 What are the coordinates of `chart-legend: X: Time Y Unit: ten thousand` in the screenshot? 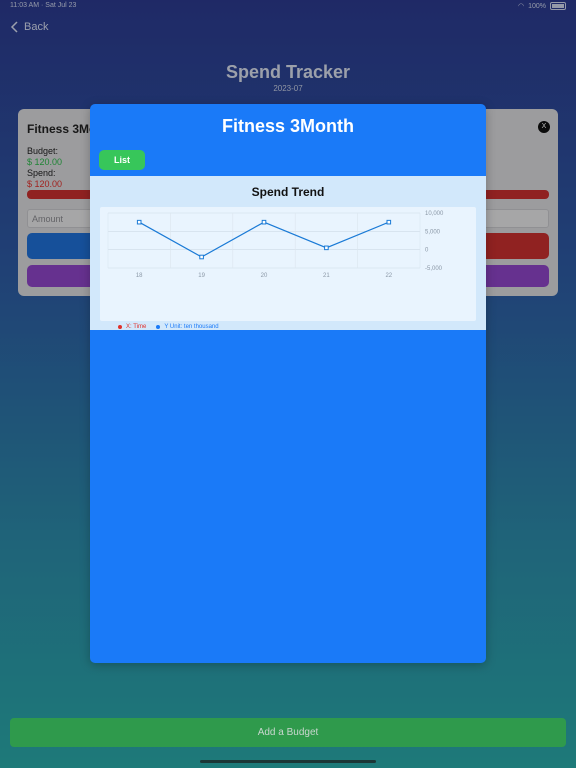 It's located at (168, 327).